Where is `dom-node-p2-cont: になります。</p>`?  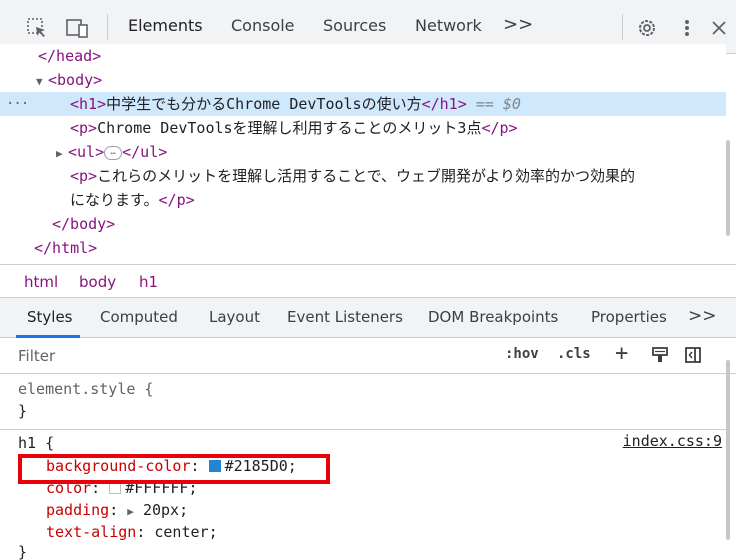
dom-node-p2-cont: になります。</p> is located at coordinates (363, 200).